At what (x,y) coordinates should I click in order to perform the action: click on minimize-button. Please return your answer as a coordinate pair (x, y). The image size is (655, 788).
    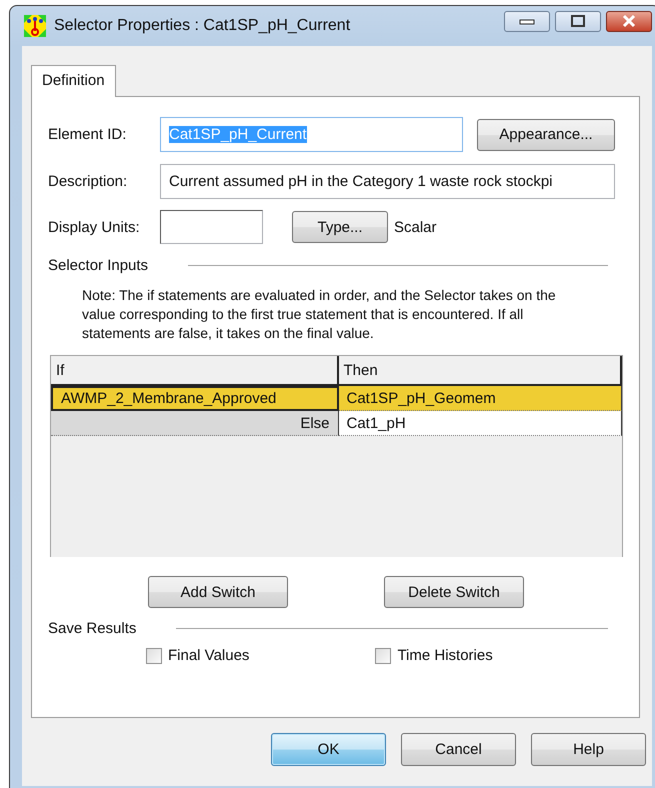
    Looking at the image, I should click on (527, 21).